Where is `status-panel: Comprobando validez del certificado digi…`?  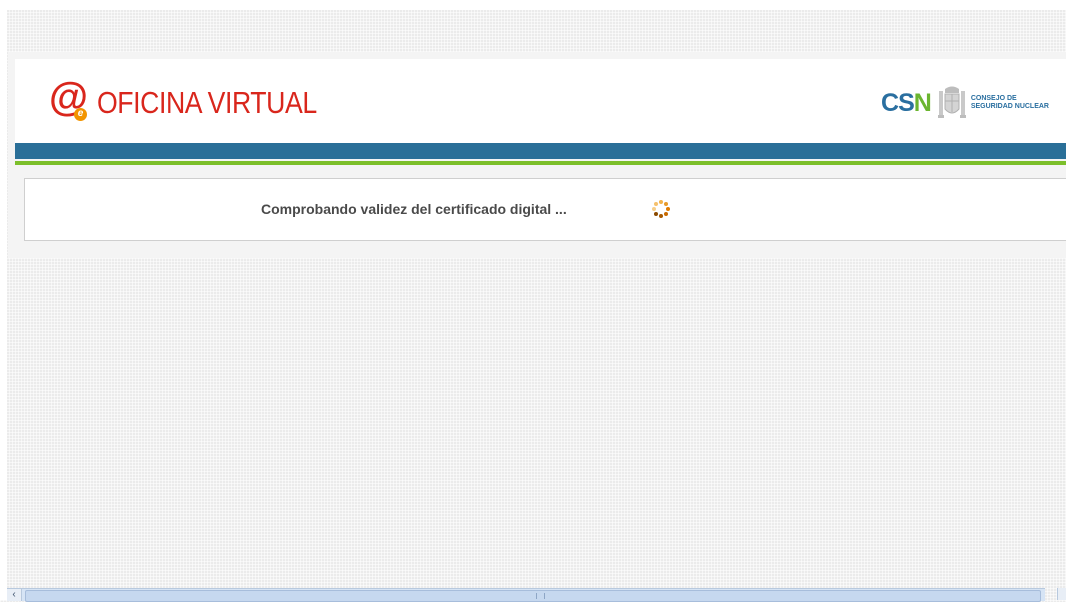
status-panel: Comprobando validez del certificado digi… is located at coordinates (545, 209).